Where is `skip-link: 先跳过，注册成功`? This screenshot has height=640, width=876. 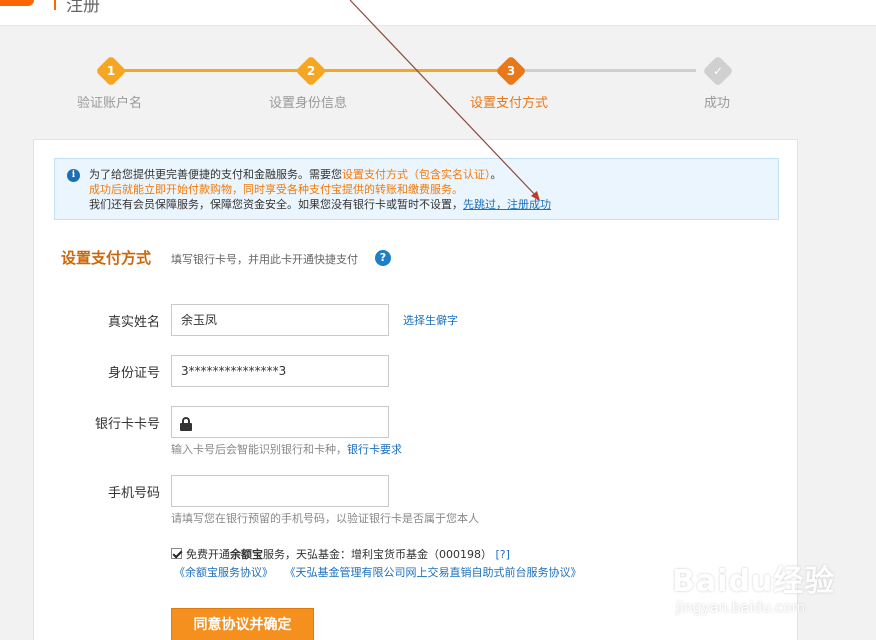
skip-link: 先跳过，注册成功 is located at coordinates (507, 204).